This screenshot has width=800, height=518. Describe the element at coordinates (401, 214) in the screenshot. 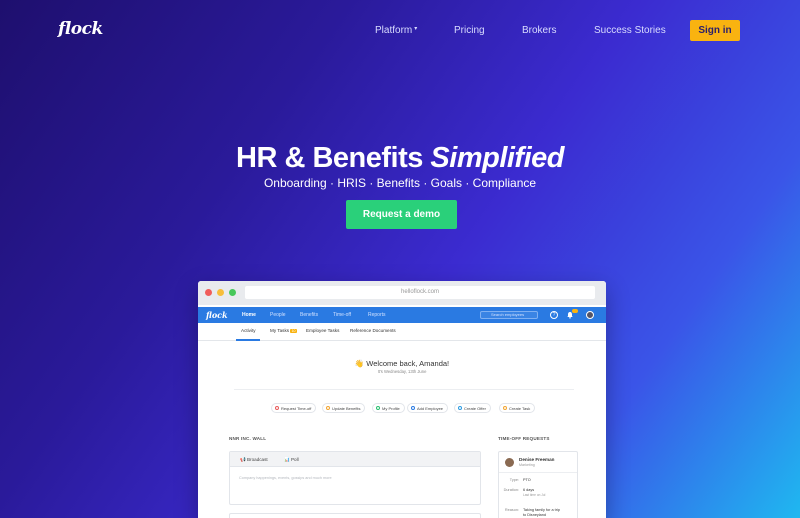

I see `request-demo-button: Request a demo` at that location.